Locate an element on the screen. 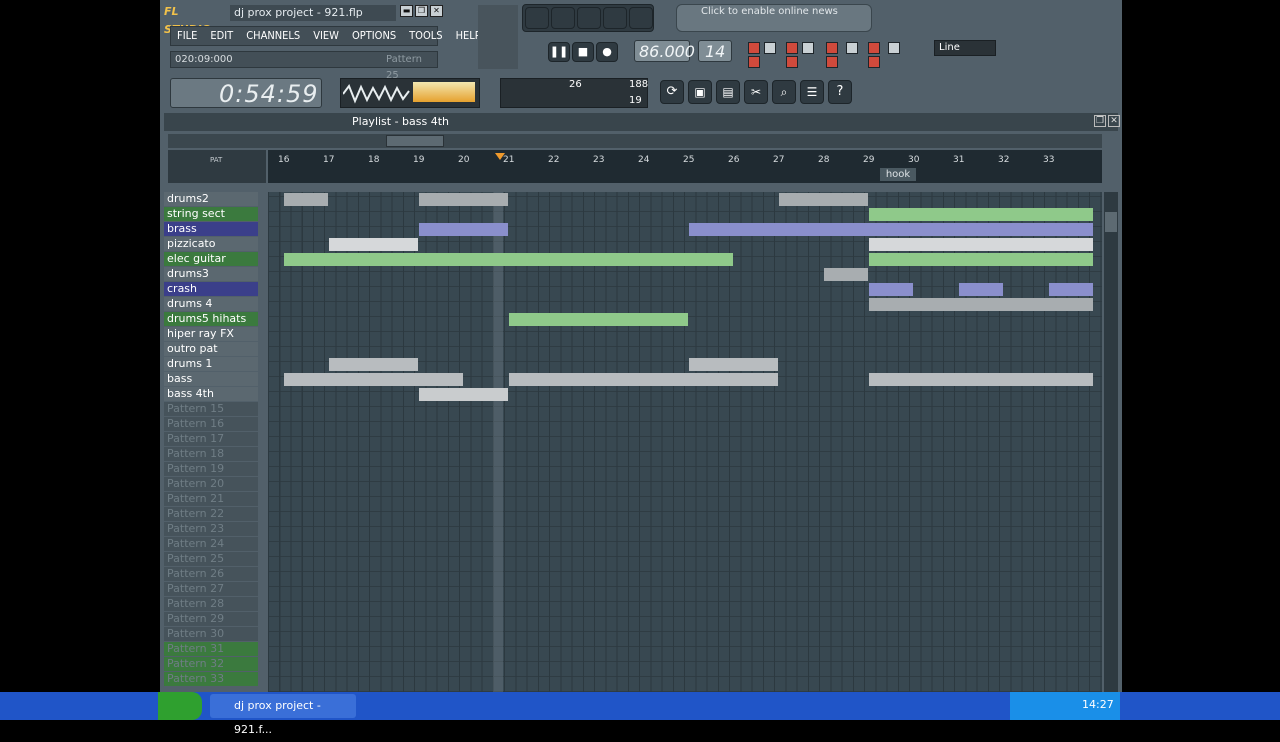  step-seq-view-icon is located at coordinates (563, 18).